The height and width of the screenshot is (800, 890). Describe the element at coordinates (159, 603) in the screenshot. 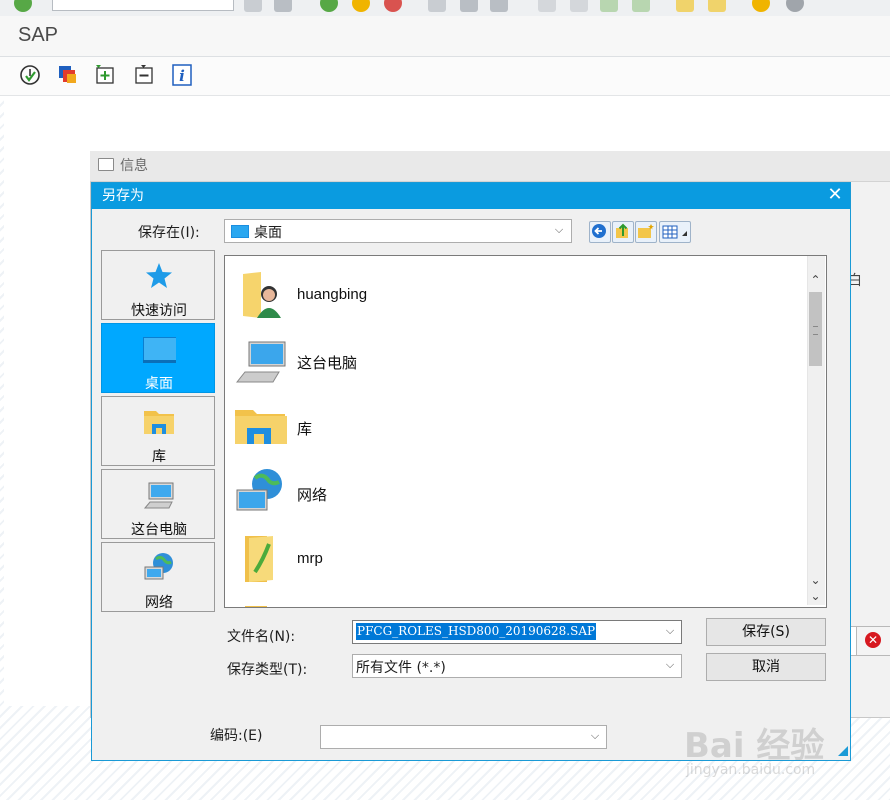

I see `place-label: 网络` at that location.